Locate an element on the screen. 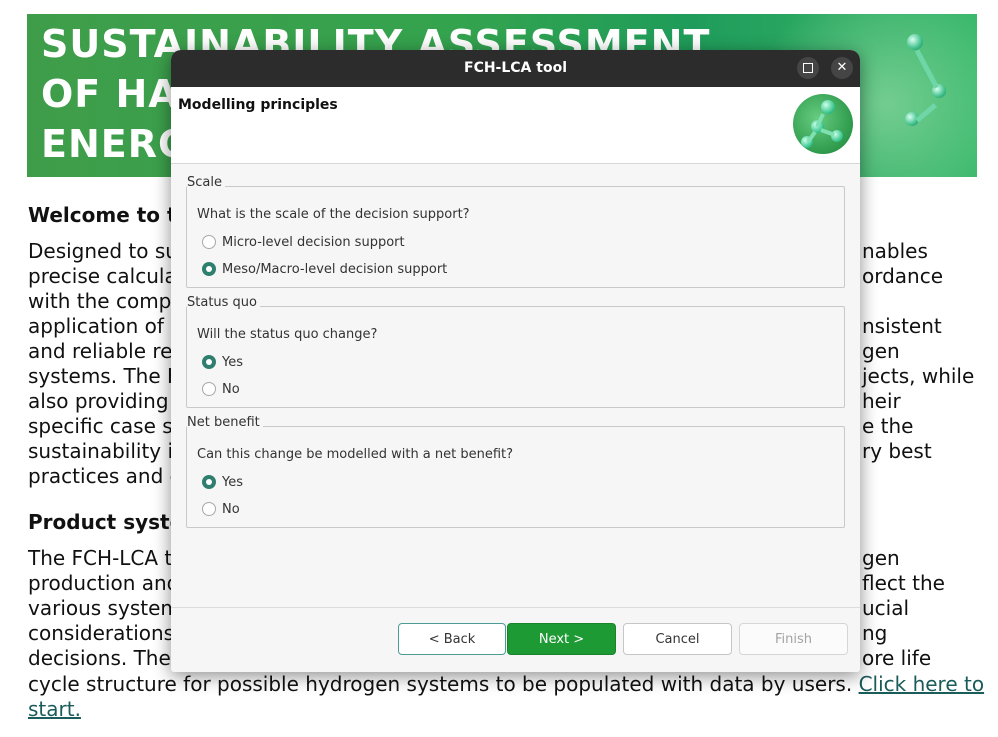  paragraph-line-right: ore life is located at coordinates (897, 658).